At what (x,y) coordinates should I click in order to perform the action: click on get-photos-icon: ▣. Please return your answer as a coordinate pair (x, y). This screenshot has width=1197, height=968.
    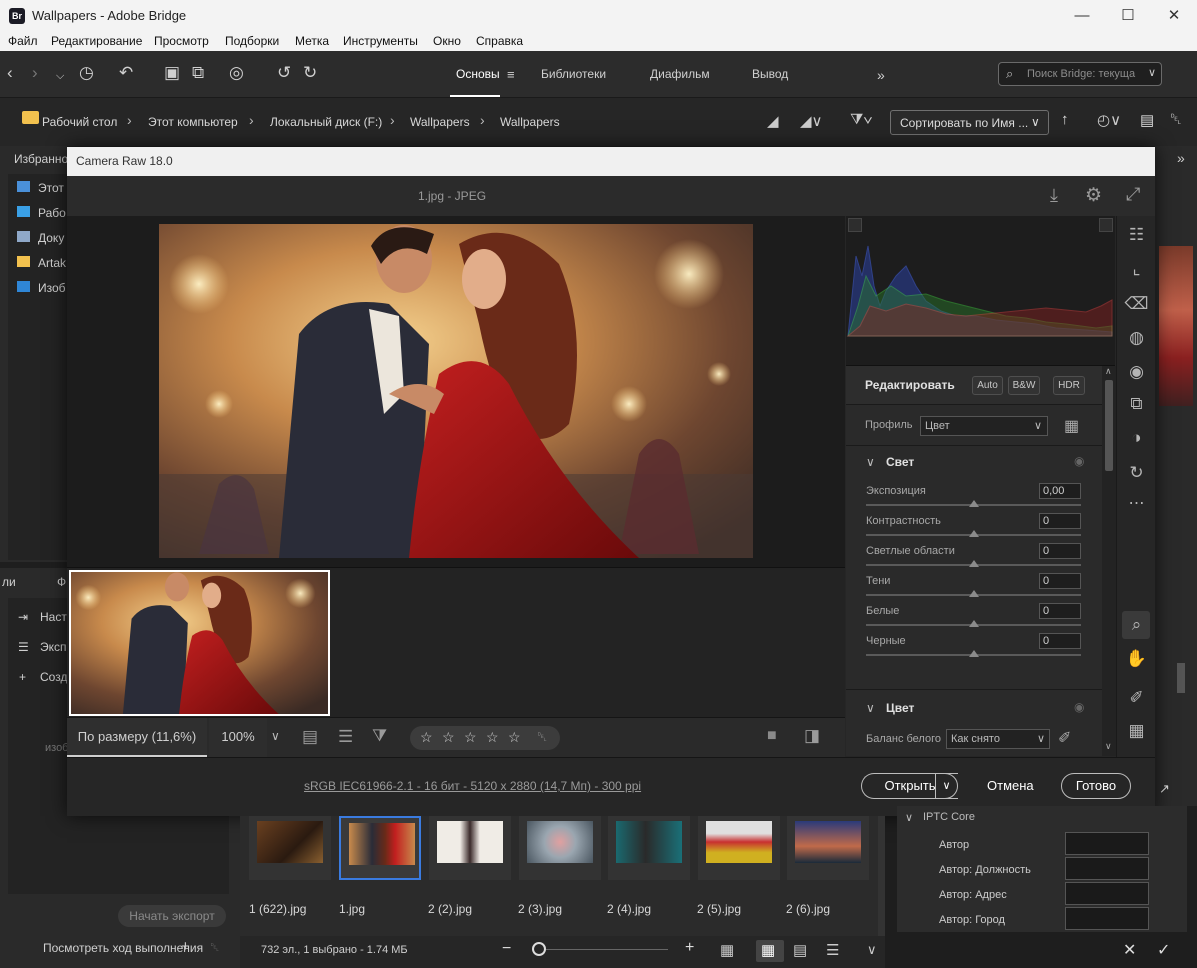
    Looking at the image, I should click on (172, 73).